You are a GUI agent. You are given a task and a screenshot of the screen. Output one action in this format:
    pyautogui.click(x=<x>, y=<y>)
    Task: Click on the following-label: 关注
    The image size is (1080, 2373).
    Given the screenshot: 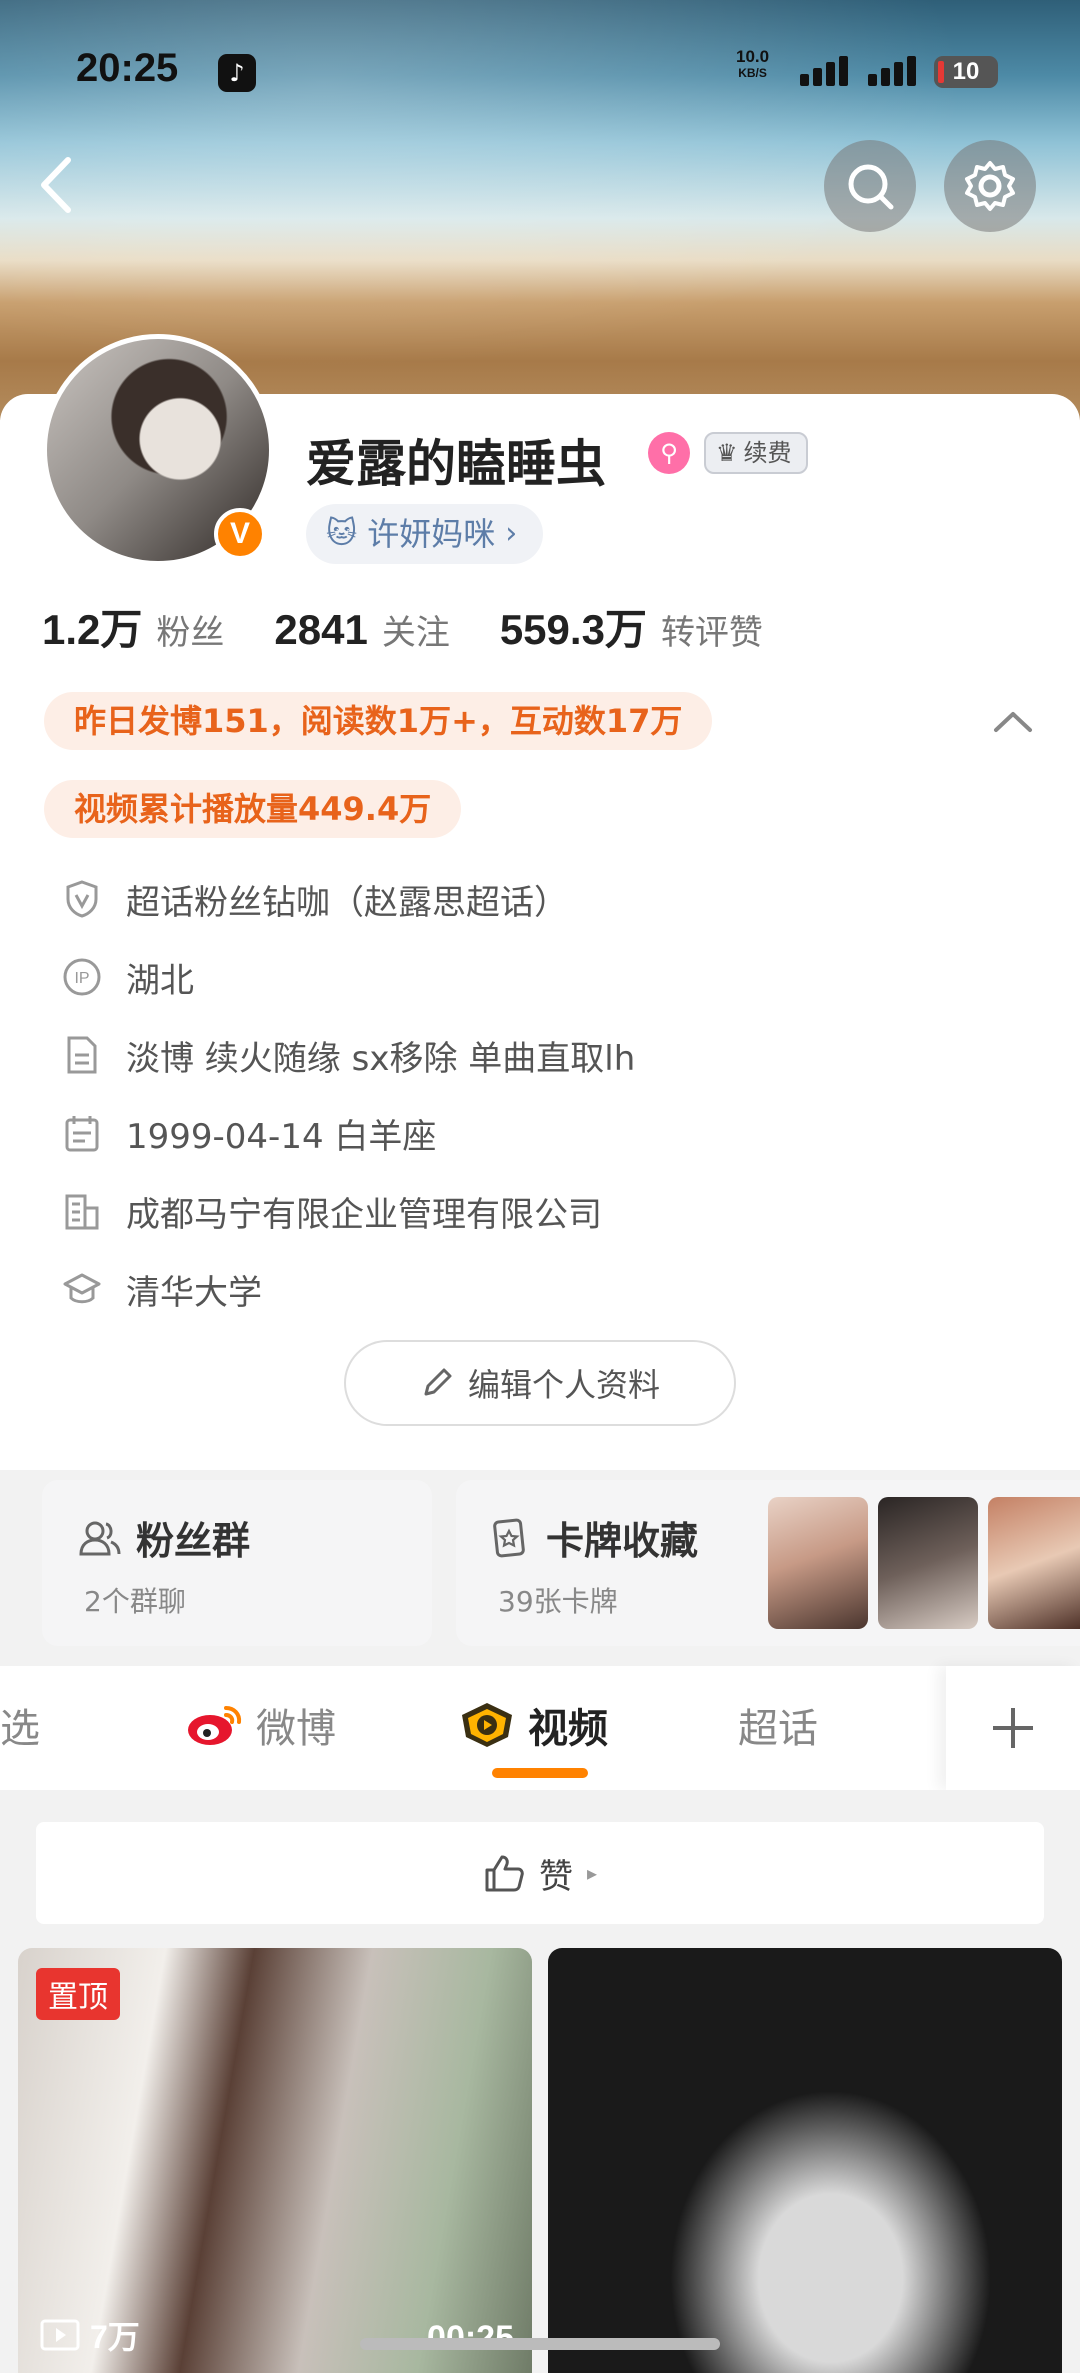 What is the action you would take?
    pyautogui.click(x=416, y=629)
    